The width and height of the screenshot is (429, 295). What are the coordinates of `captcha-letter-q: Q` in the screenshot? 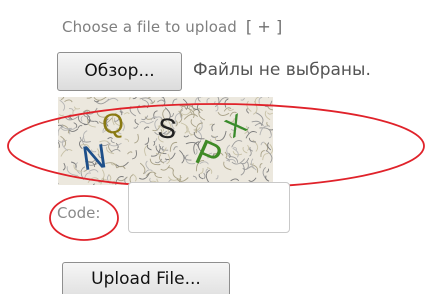 It's located at (112, 123).